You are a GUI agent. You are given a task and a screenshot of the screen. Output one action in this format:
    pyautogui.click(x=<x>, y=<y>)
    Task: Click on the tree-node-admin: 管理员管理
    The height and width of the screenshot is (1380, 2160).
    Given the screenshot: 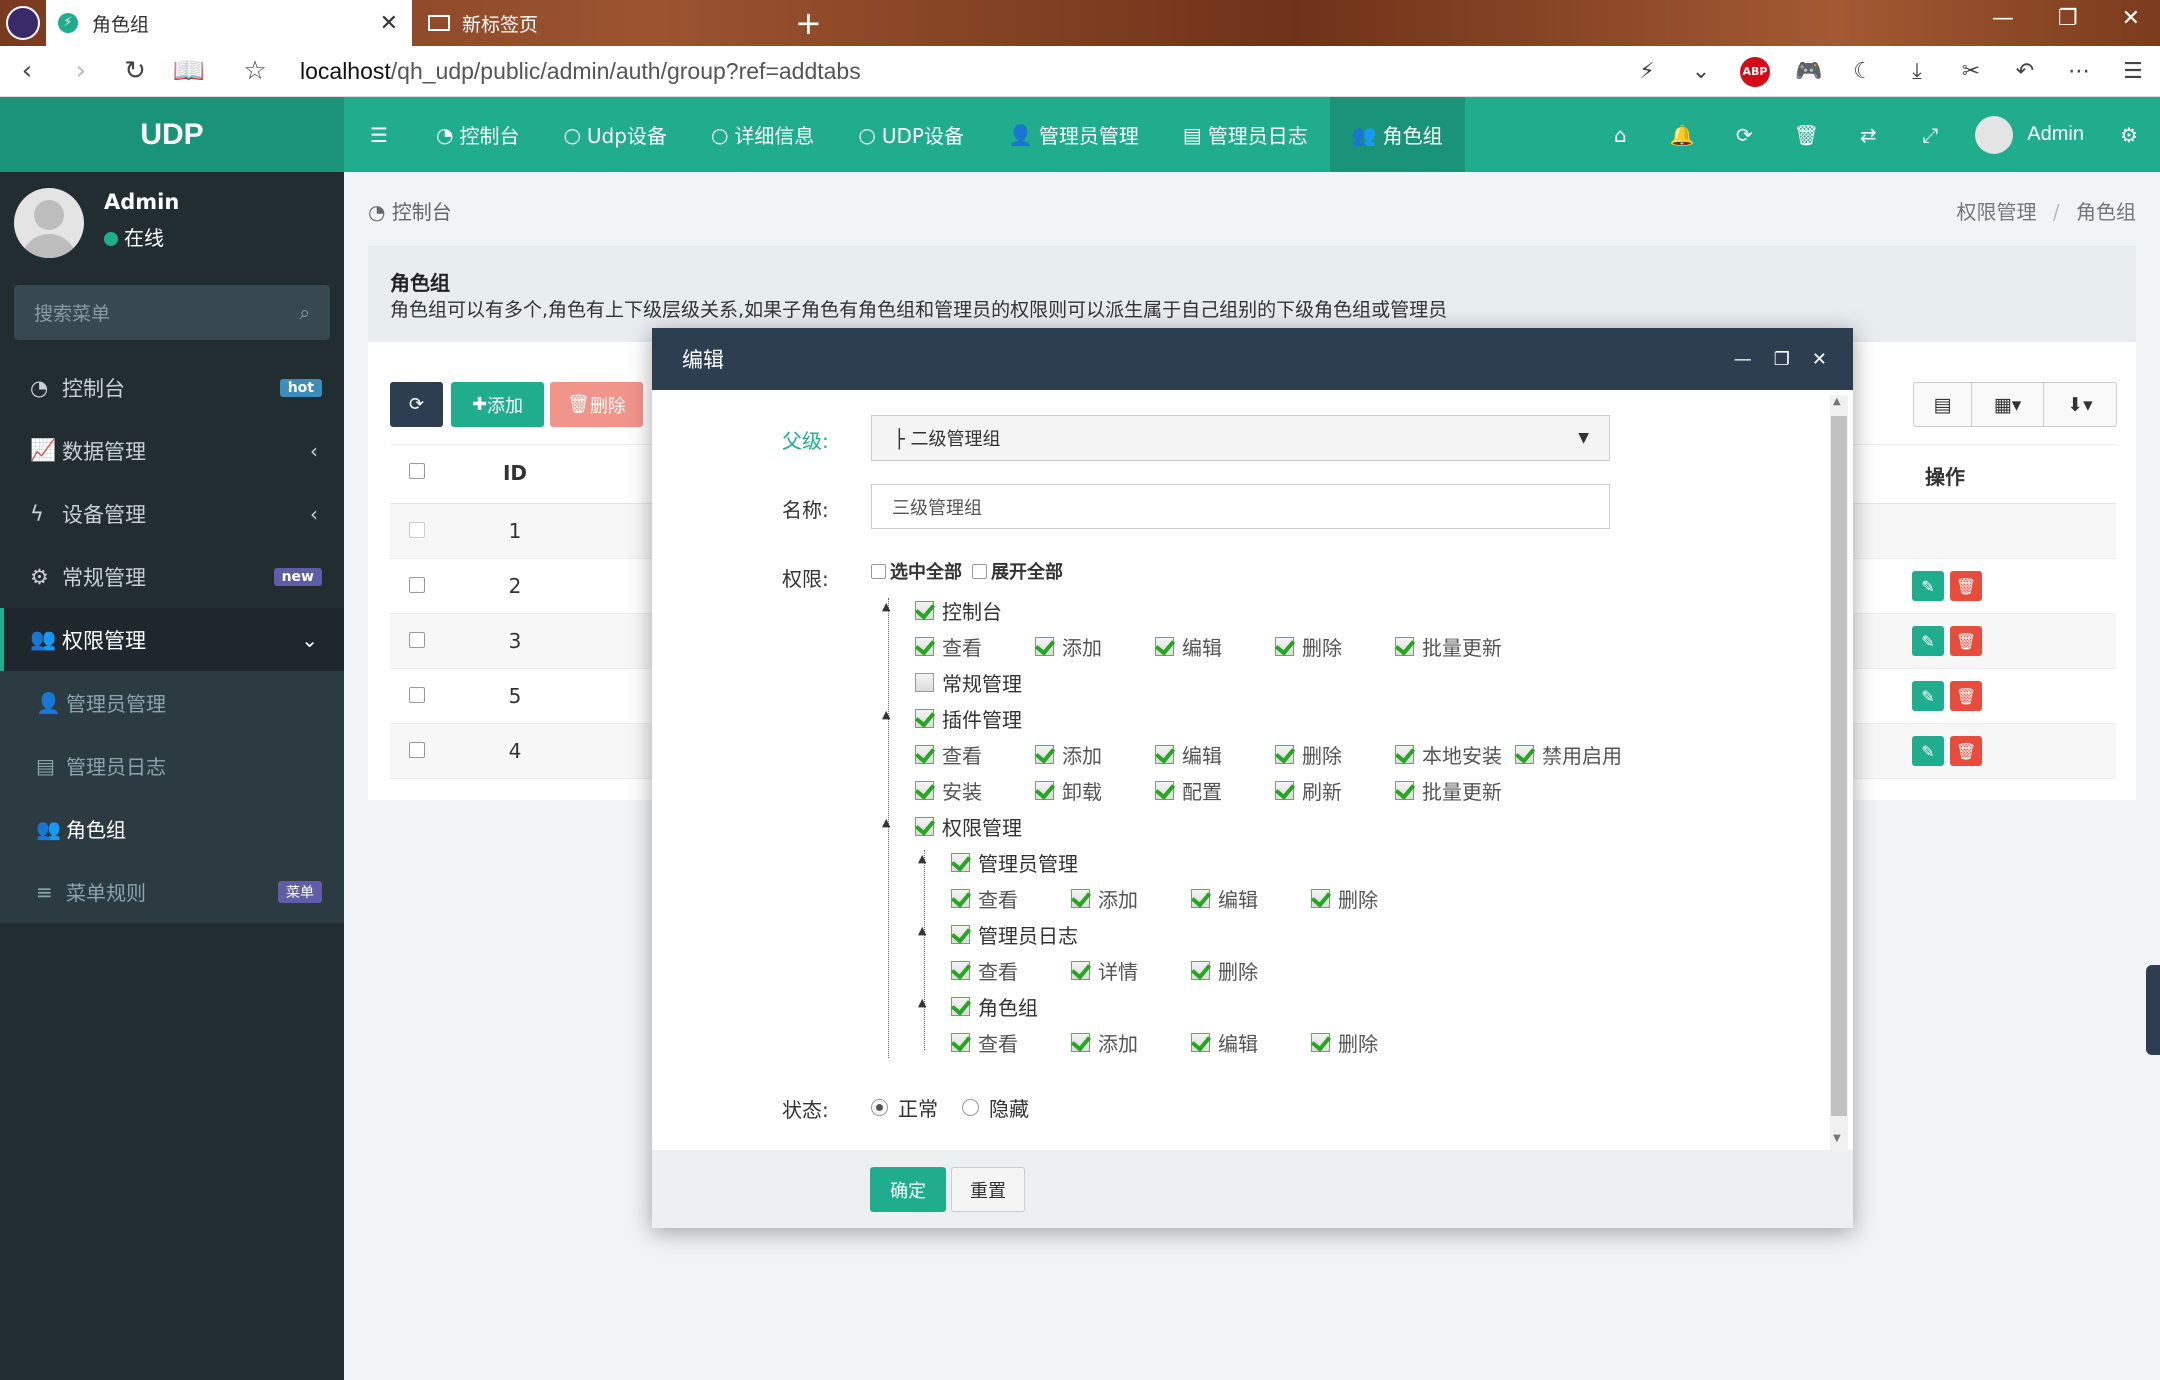 What is the action you would take?
    pyautogui.click(x=1014, y=862)
    